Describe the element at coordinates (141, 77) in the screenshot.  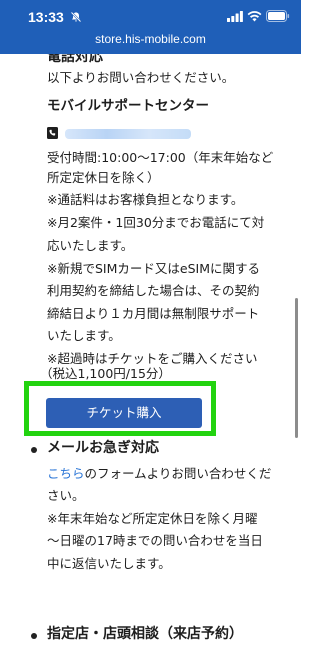
I see `phone-intro-text: 以下よりお問い合わせください。` at that location.